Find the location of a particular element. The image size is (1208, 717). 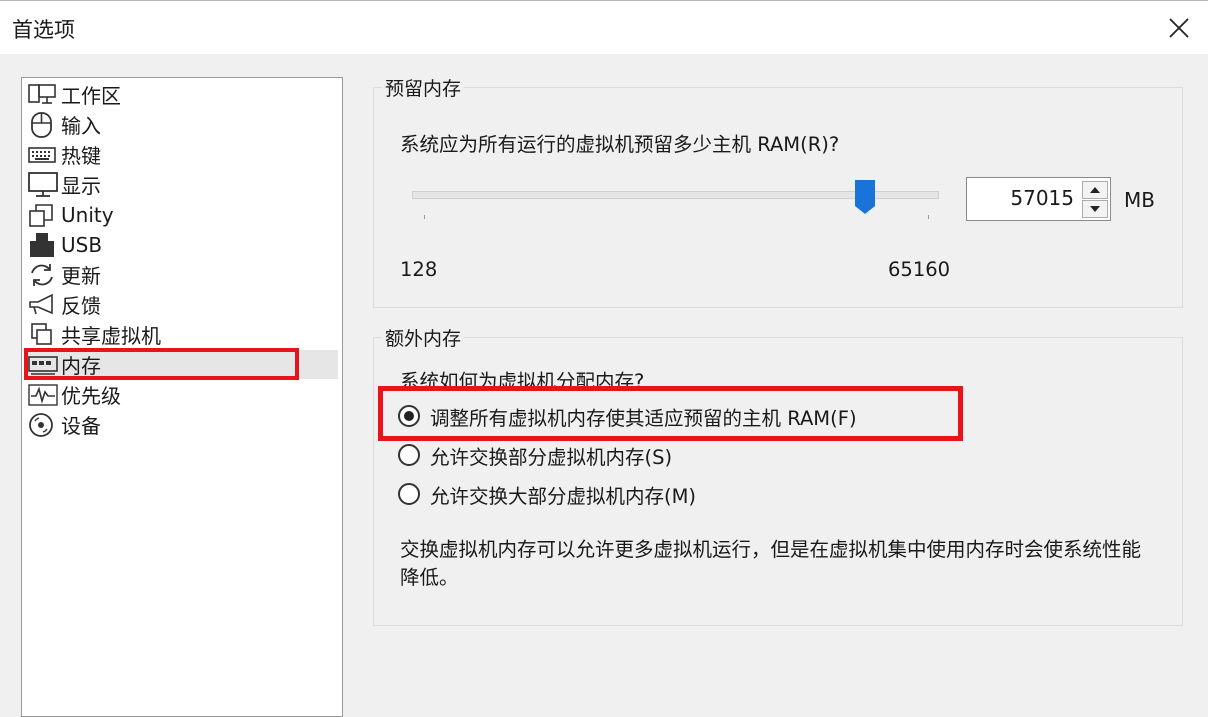

close-button is located at coordinates (1179, 28).